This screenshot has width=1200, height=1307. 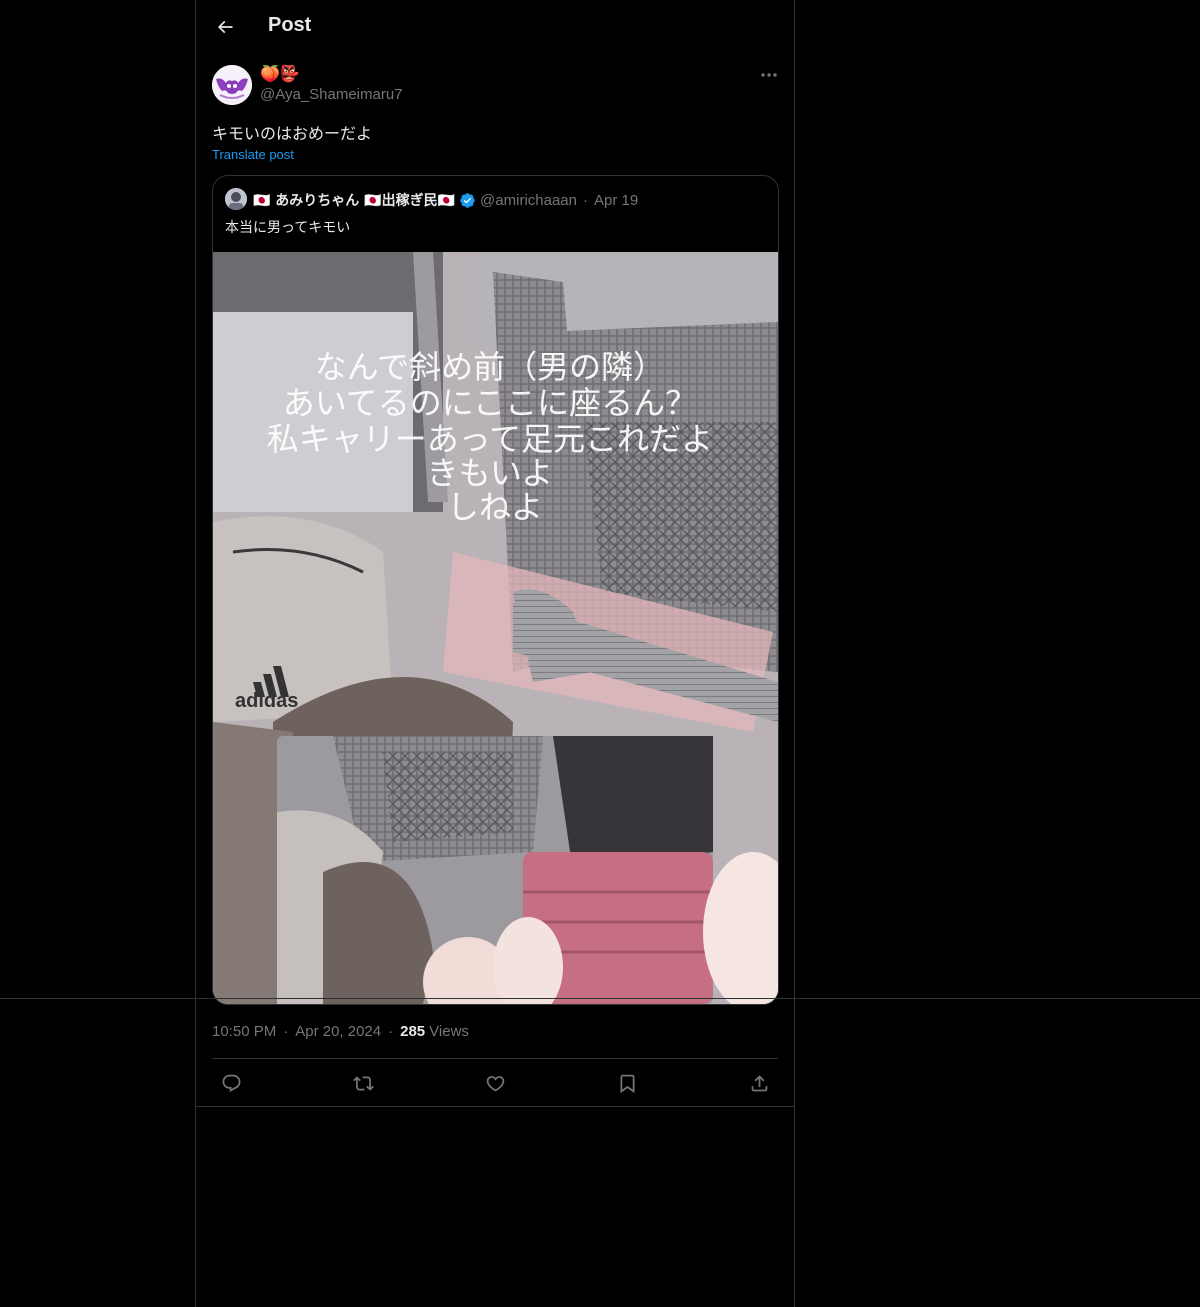 I want to click on overlay-line-3: 私キャリーあって足元これだよ, so click(x=490, y=439).